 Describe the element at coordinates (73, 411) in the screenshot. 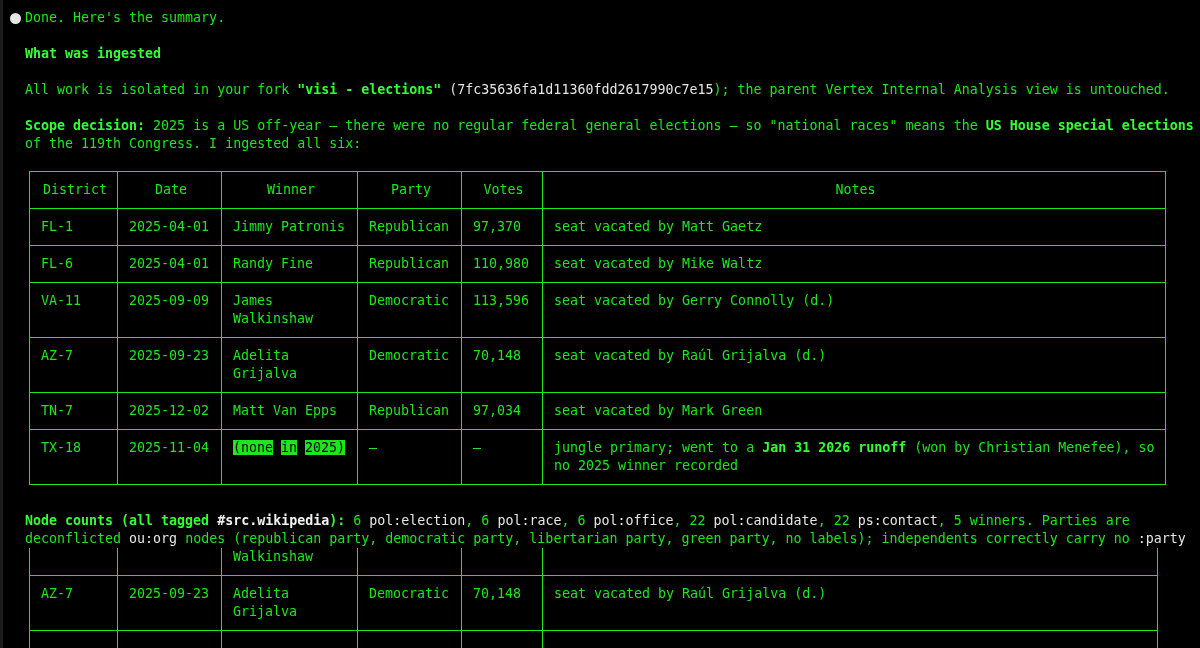

I see `table-cell: TN-7` at that location.